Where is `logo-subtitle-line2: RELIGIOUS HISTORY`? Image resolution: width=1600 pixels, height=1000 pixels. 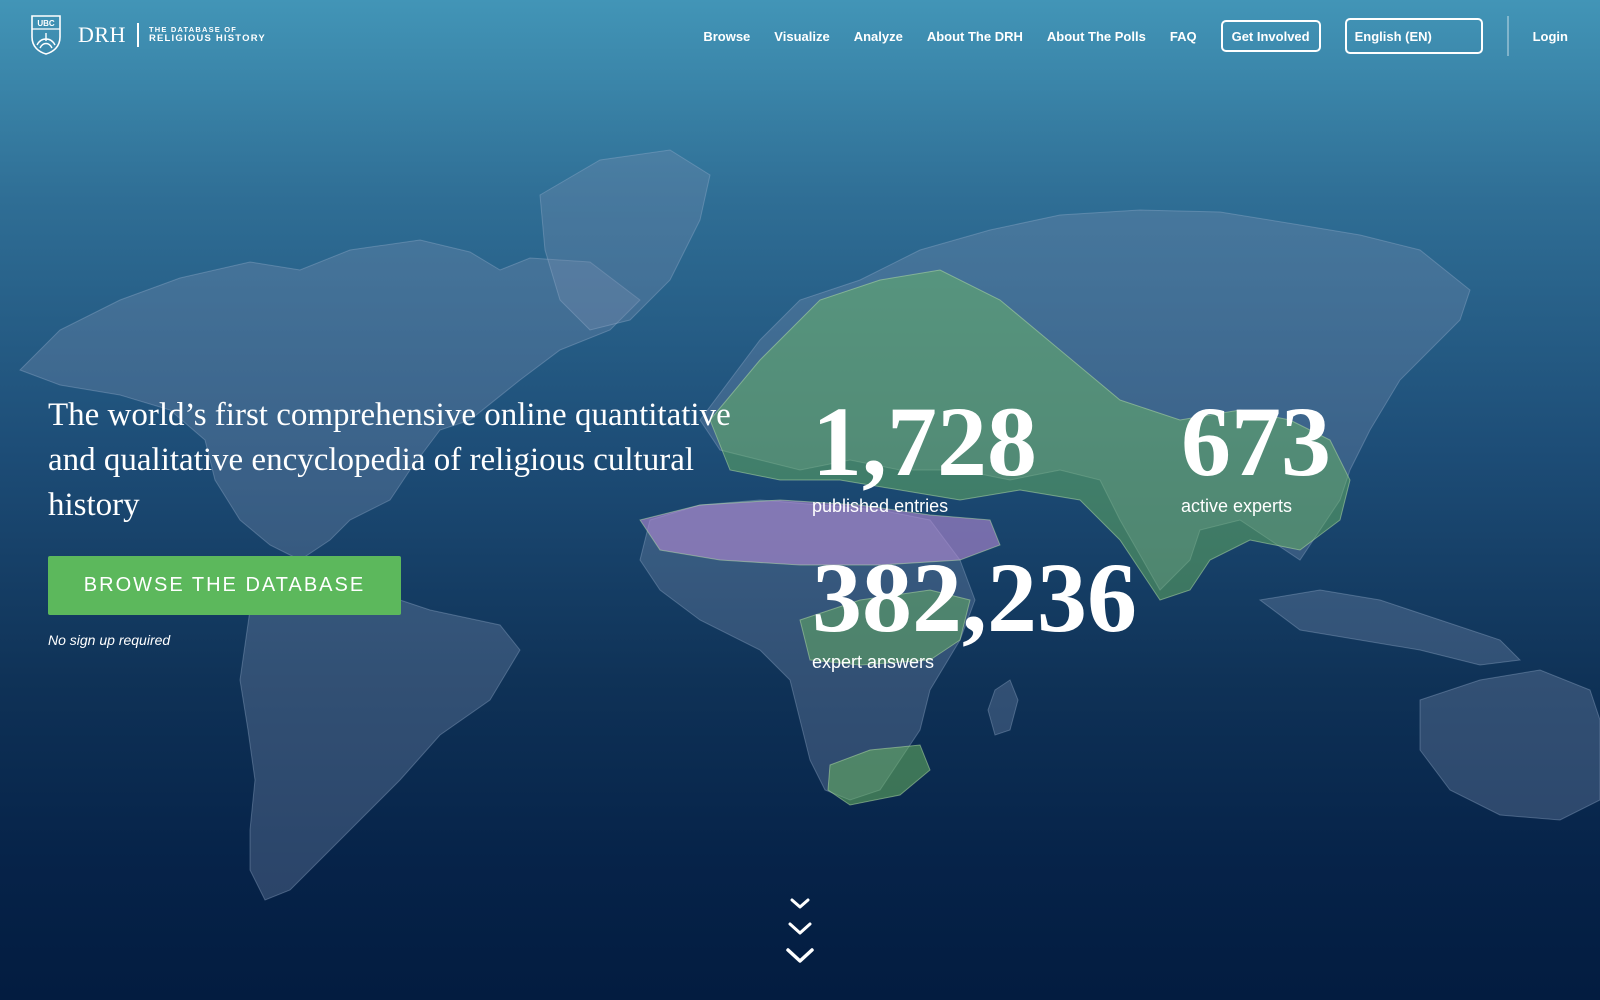
logo-subtitle-line2: RELIGIOUS HISTORY is located at coordinates (207, 38).